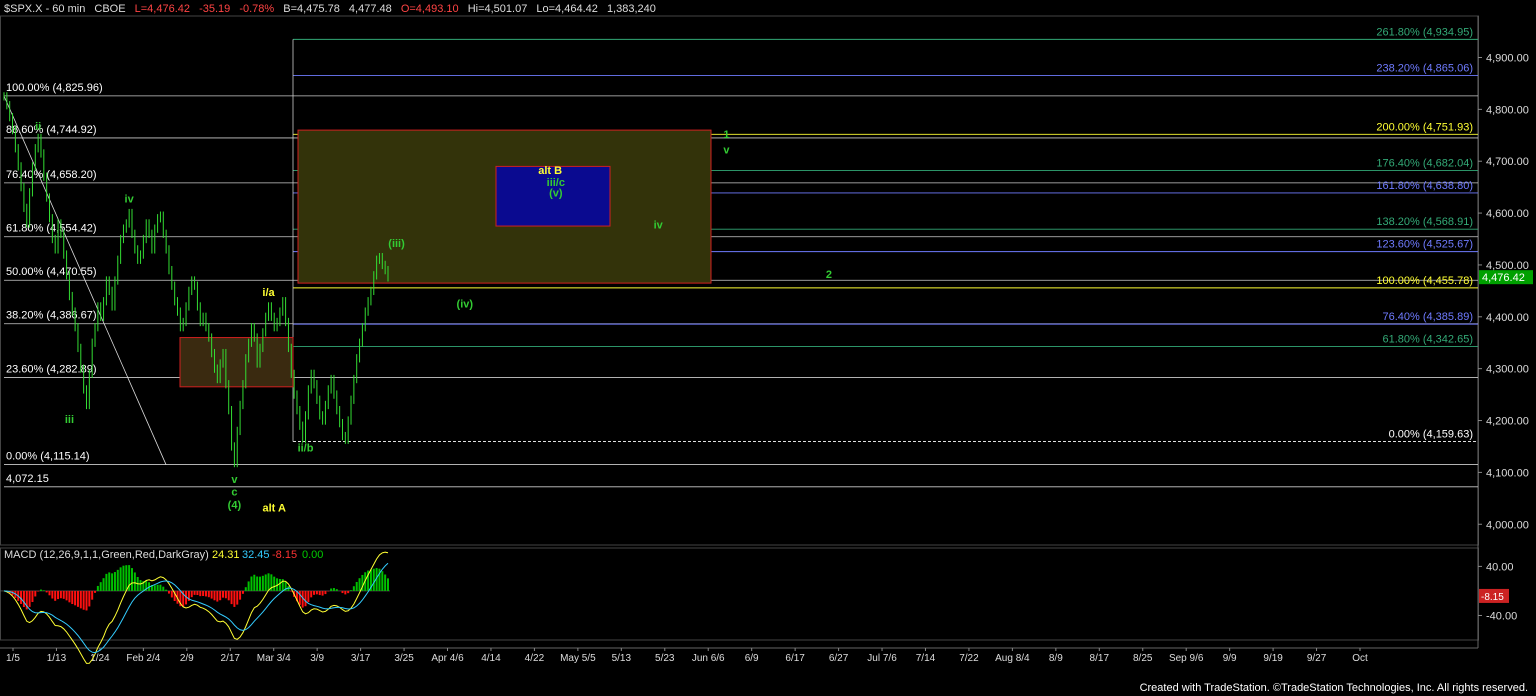 Image resolution: width=1536 pixels, height=696 pixels. What do you see at coordinates (51, 130) in the screenshot?
I see `fib-left-label: 88.60% (4,744.92)` at bounding box center [51, 130].